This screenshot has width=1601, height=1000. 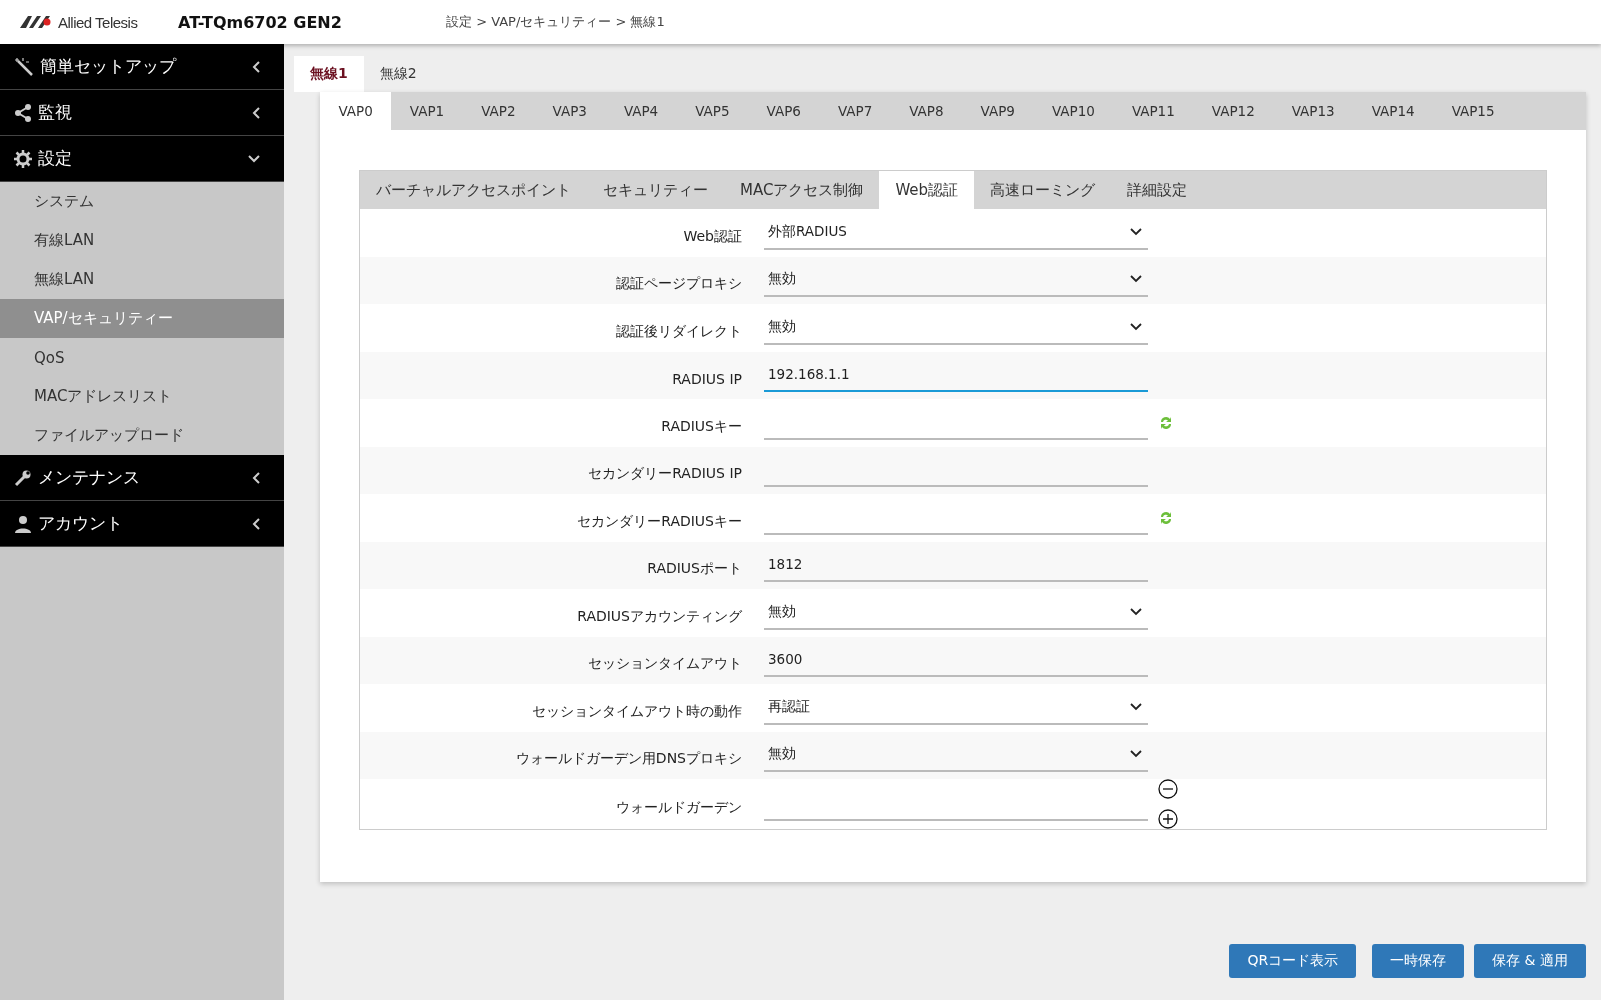 I want to click on sidebar-group: メンテナンス, so click(x=142, y=478).